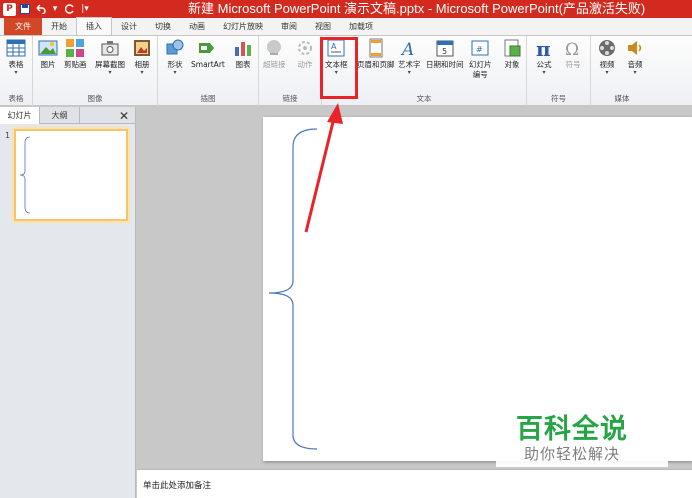 The width and height of the screenshot is (692, 498). Describe the element at coordinates (75, 48) in the screenshot. I see `clipart-icon` at that location.